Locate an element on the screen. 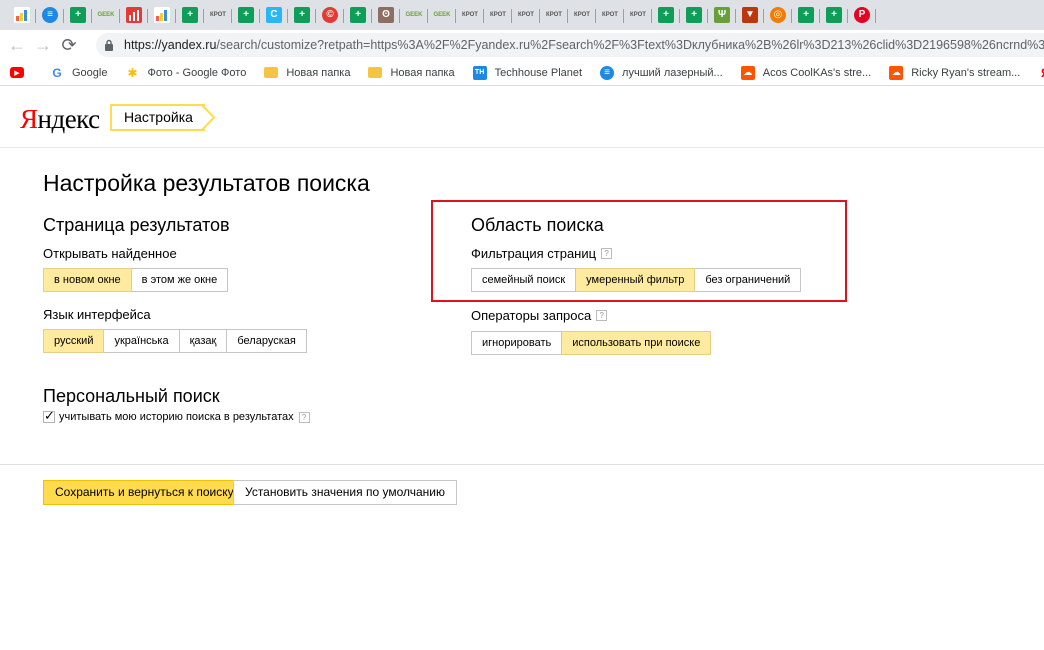 This screenshot has width=1044, height=650. interface-language-label: Язык интерфейса is located at coordinates (97, 314).